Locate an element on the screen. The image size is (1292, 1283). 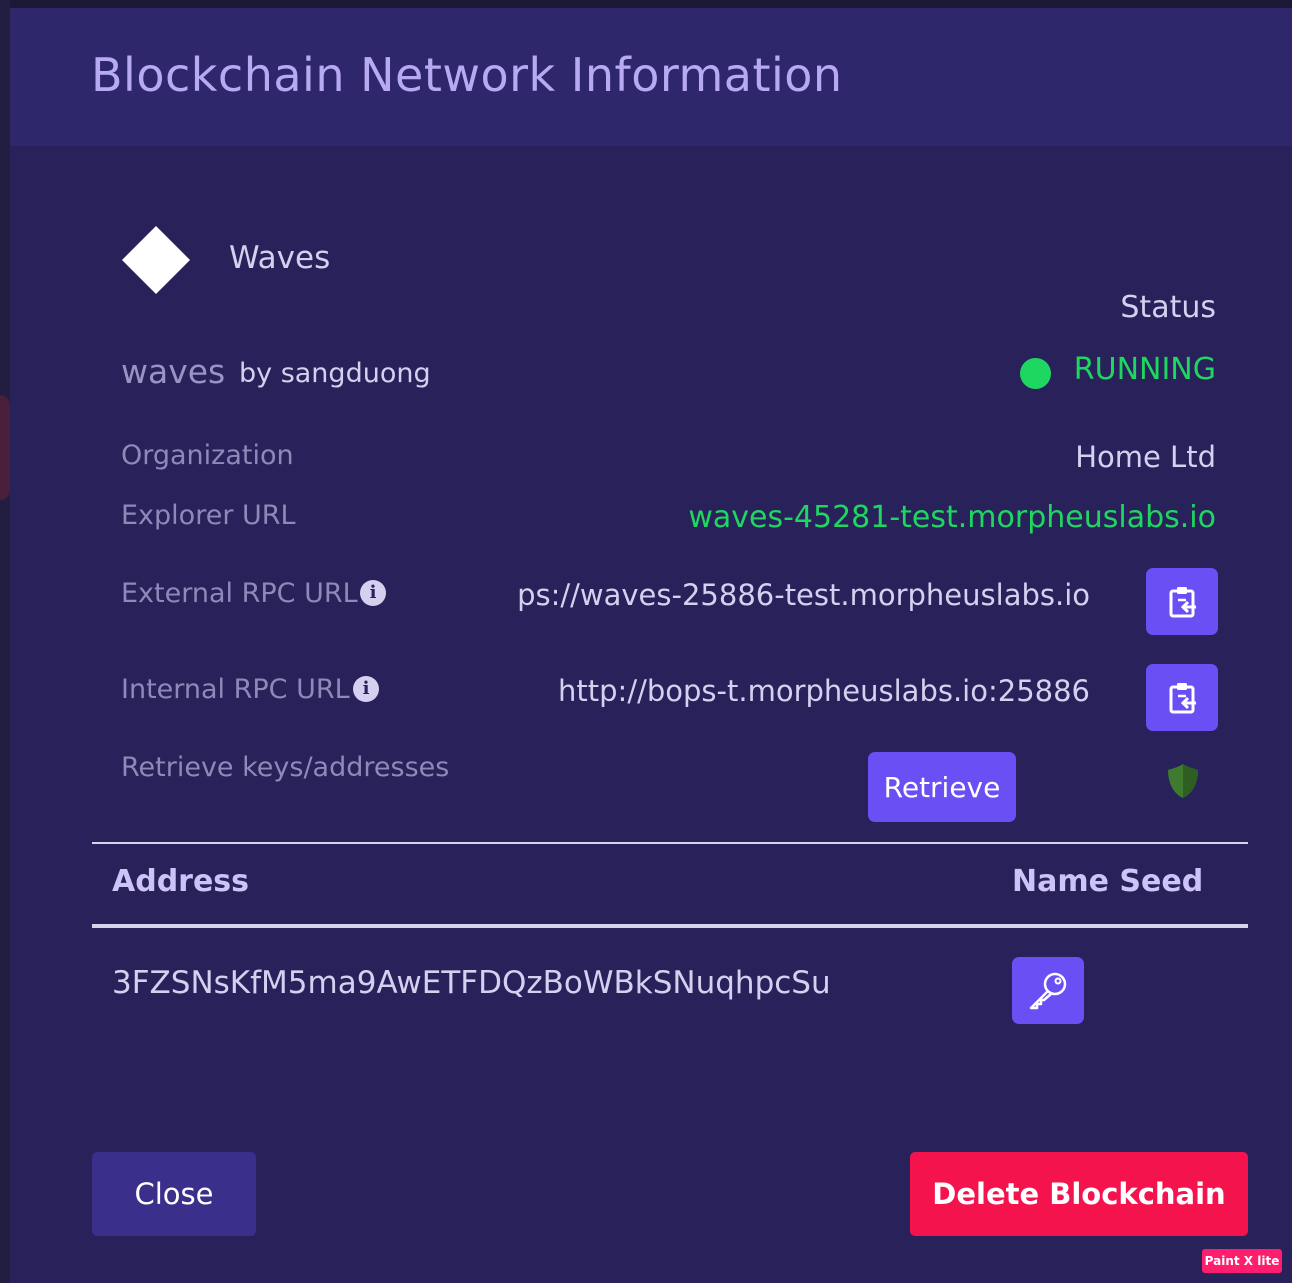
key-icon is located at coordinates (1048, 991).